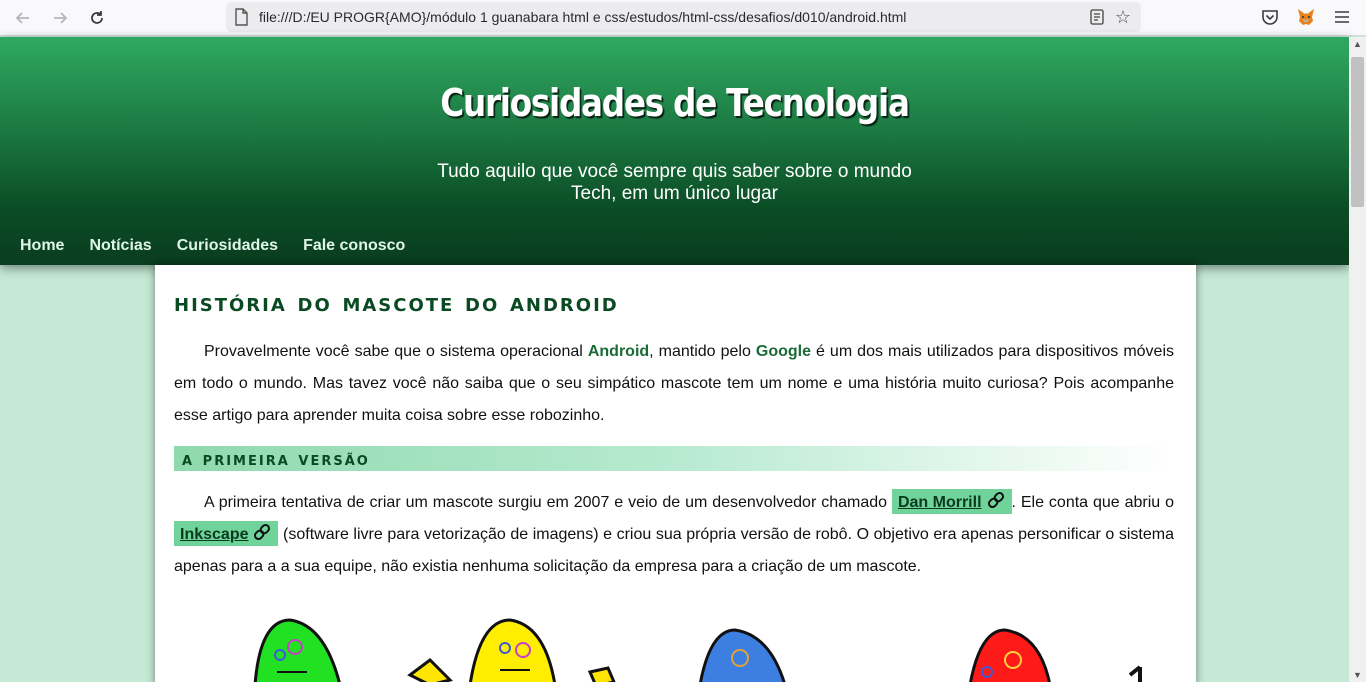  Describe the element at coordinates (297, 650) in the screenshot. I see `green-robot-drawing` at that location.